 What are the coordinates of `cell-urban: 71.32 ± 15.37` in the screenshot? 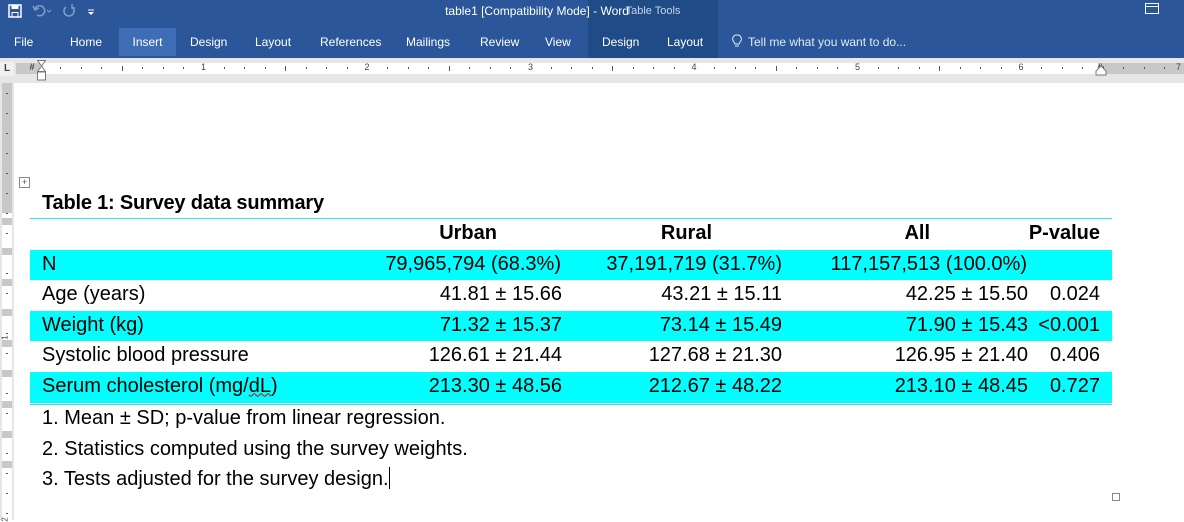 It's located at (500, 324).